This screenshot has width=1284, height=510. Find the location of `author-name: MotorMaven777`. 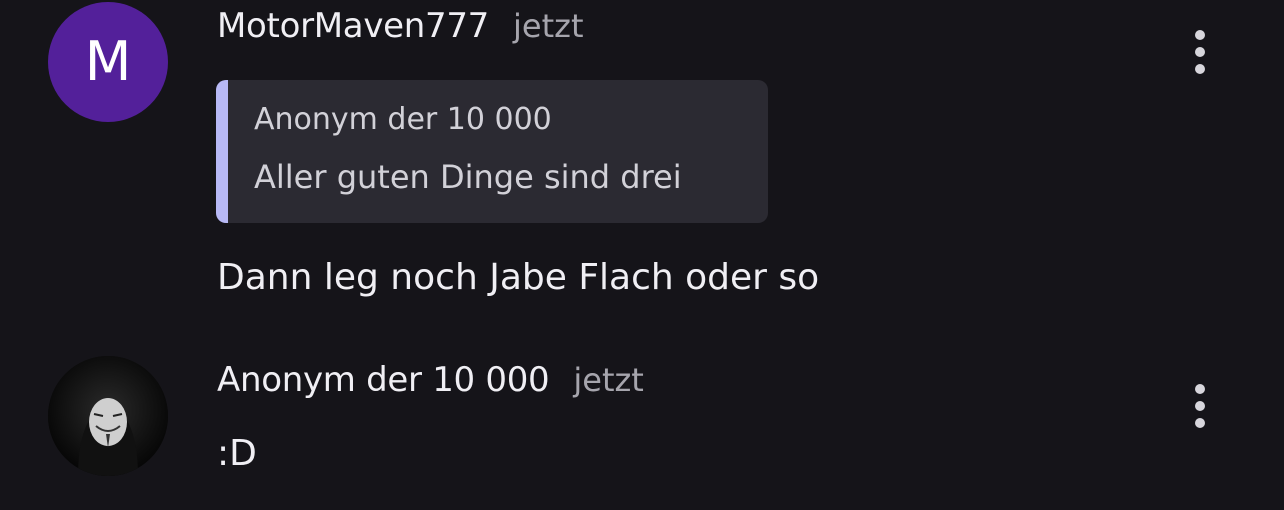

author-name: MotorMaven777 is located at coordinates (353, 26).